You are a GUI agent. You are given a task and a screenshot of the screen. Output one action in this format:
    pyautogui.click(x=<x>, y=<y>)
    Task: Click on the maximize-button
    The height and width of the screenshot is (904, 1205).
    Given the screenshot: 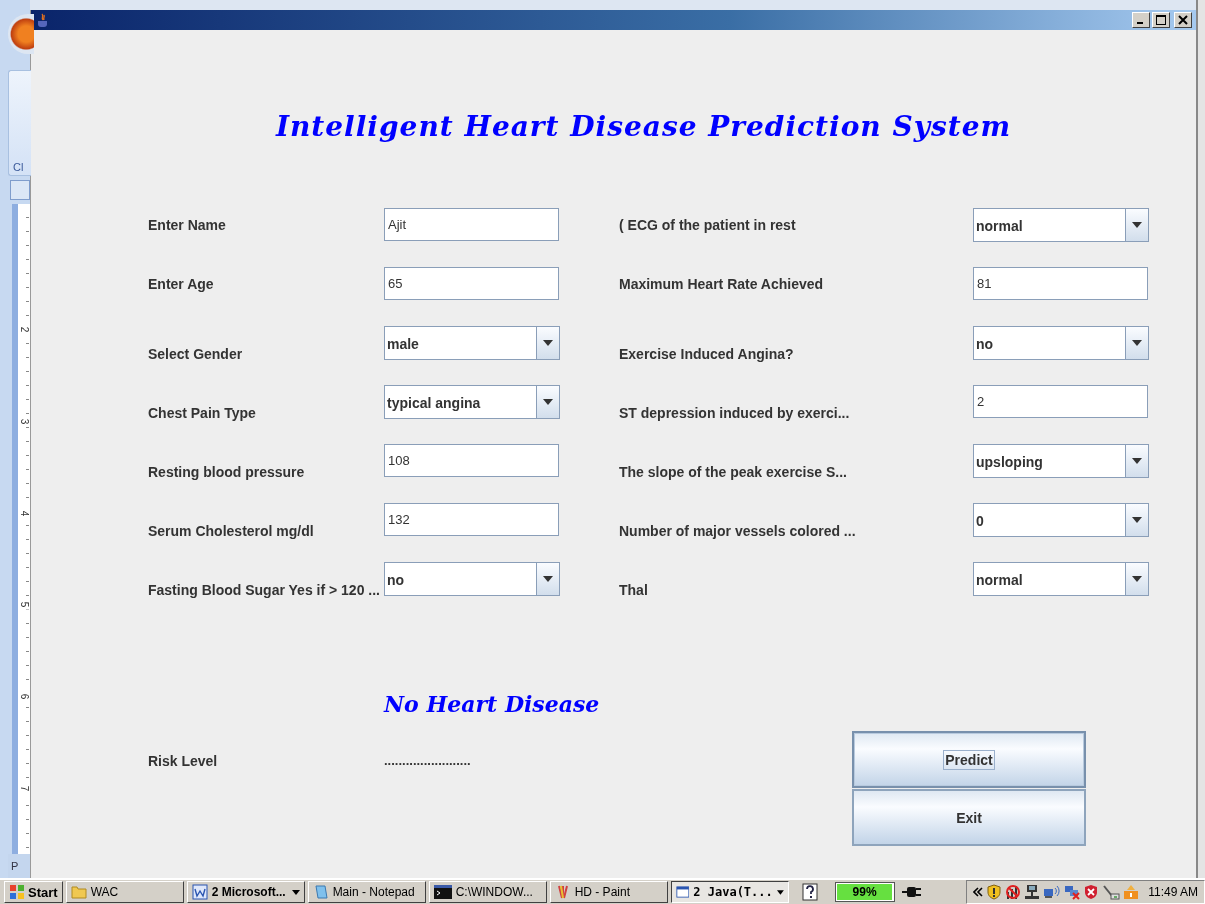 What is the action you would take?
    pyautogui.click(x=1161, y=20)
    